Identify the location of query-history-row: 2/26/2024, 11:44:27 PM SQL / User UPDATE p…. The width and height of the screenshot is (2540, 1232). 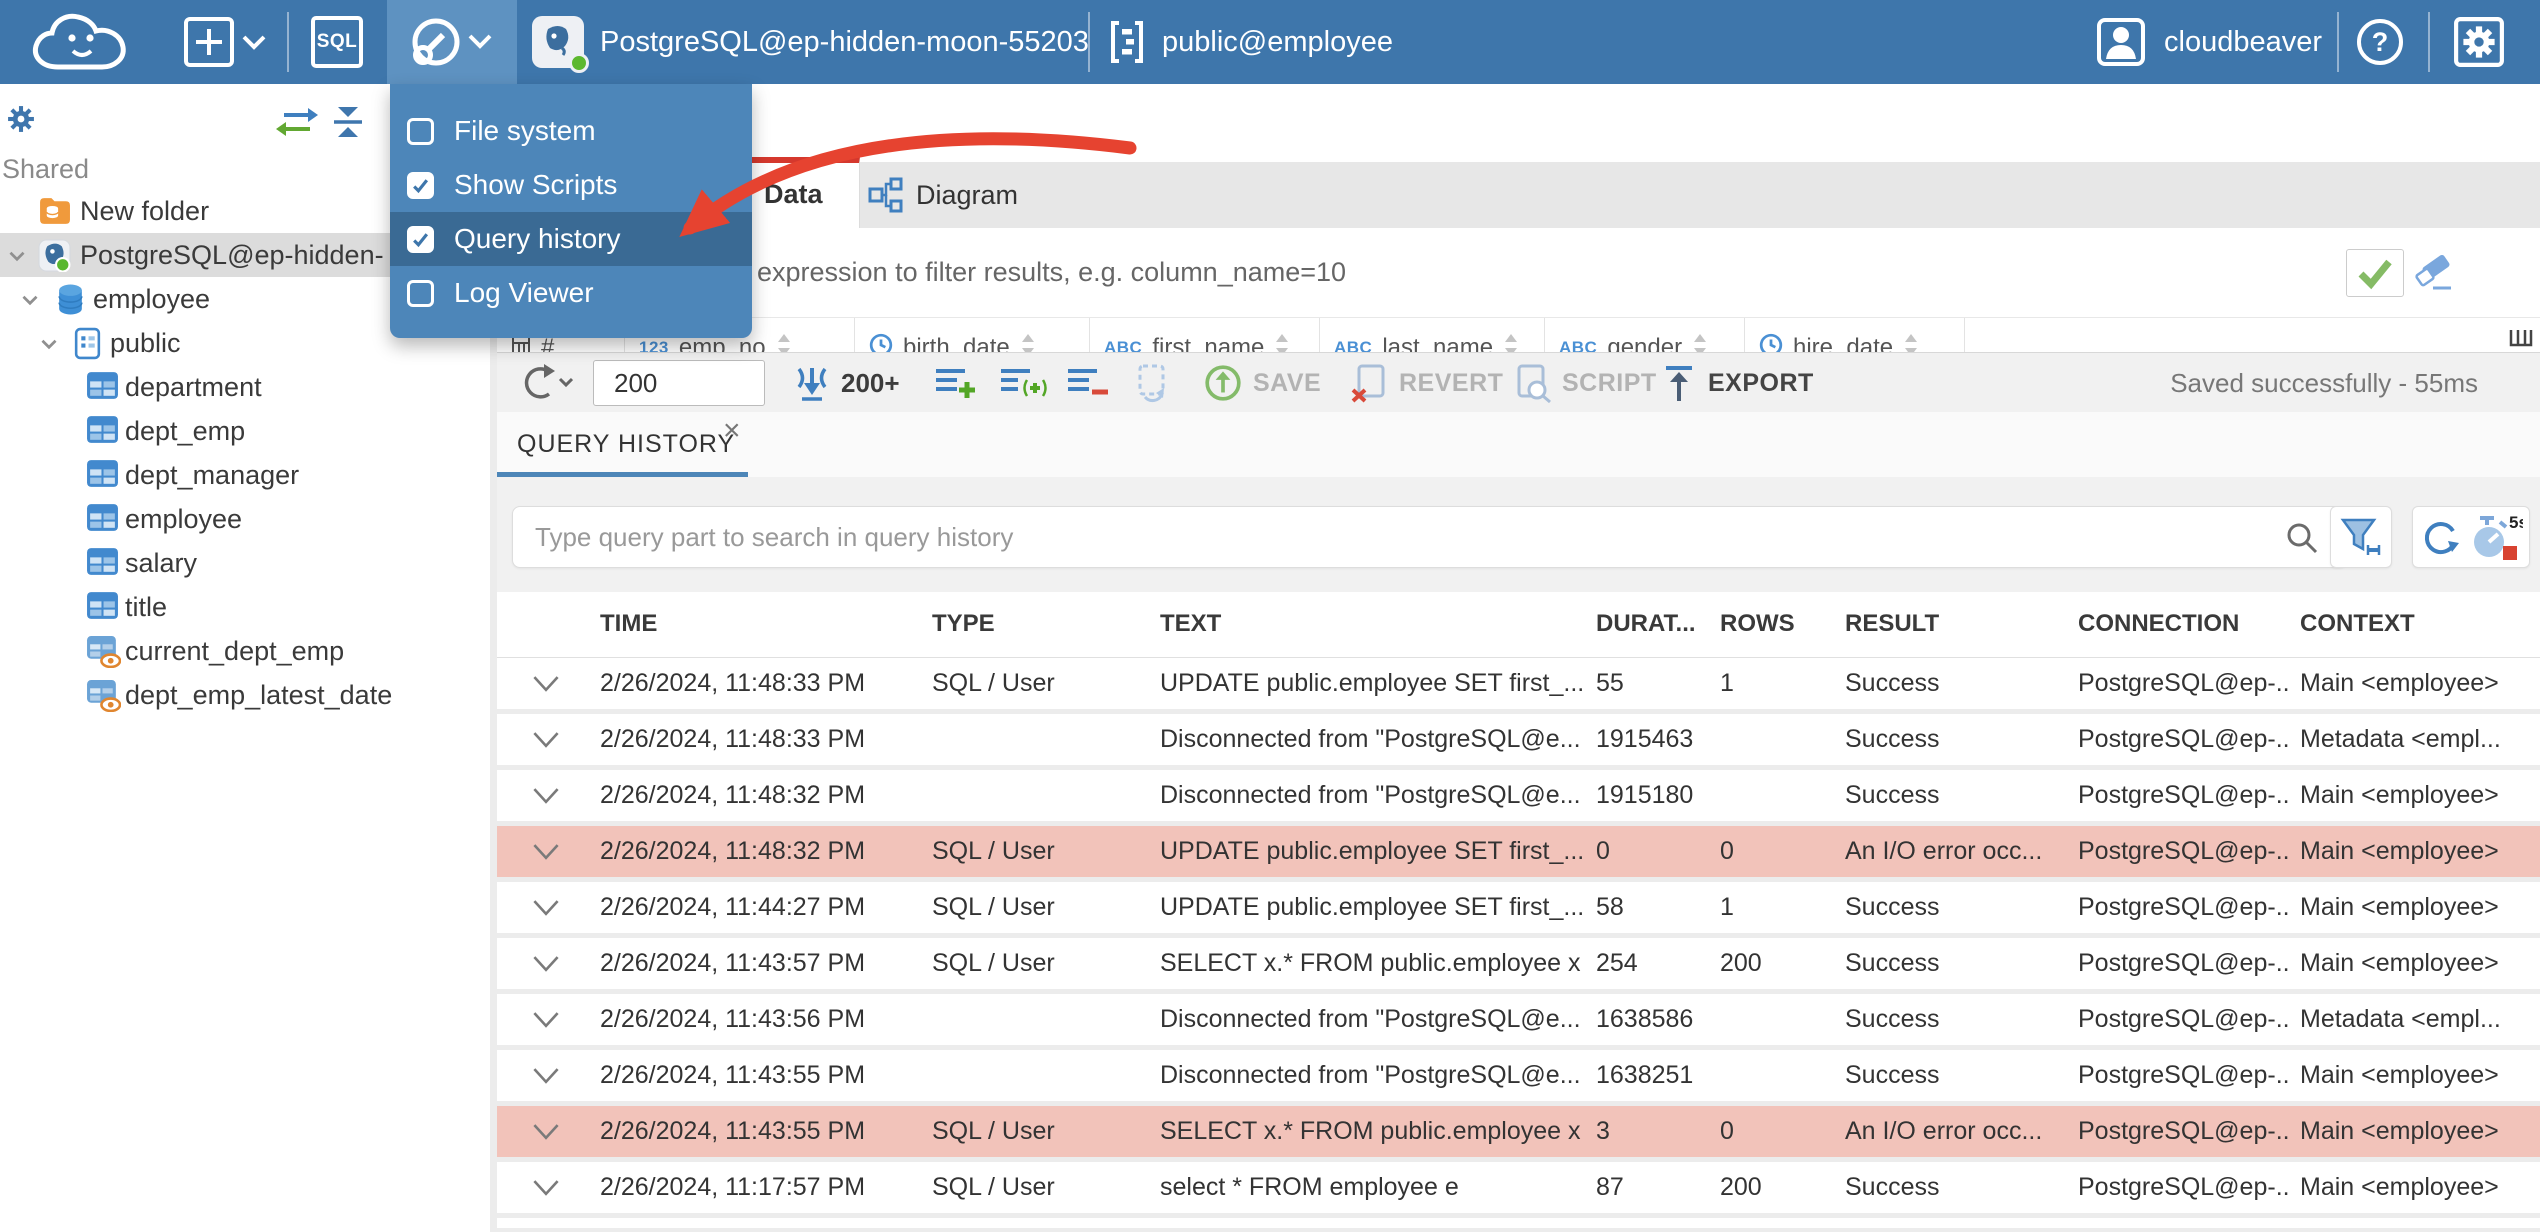
(1518, 907).